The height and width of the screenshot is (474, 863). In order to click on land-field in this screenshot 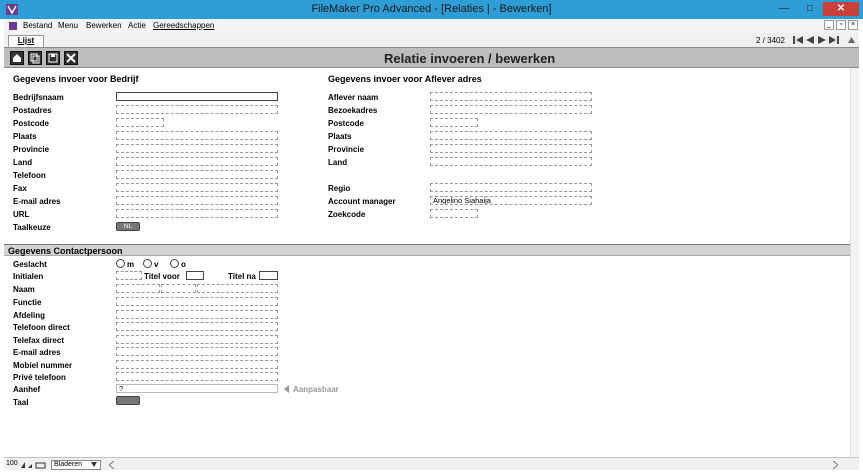, I will do `click(197, 161)`.